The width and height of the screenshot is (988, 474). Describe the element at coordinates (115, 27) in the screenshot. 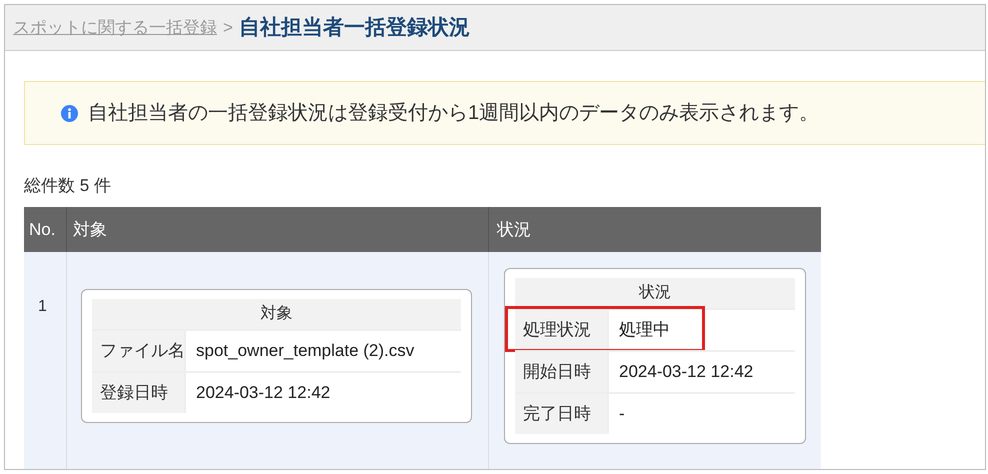

I see `breadcrumb-link: スポットに関する一括登録` at that location.